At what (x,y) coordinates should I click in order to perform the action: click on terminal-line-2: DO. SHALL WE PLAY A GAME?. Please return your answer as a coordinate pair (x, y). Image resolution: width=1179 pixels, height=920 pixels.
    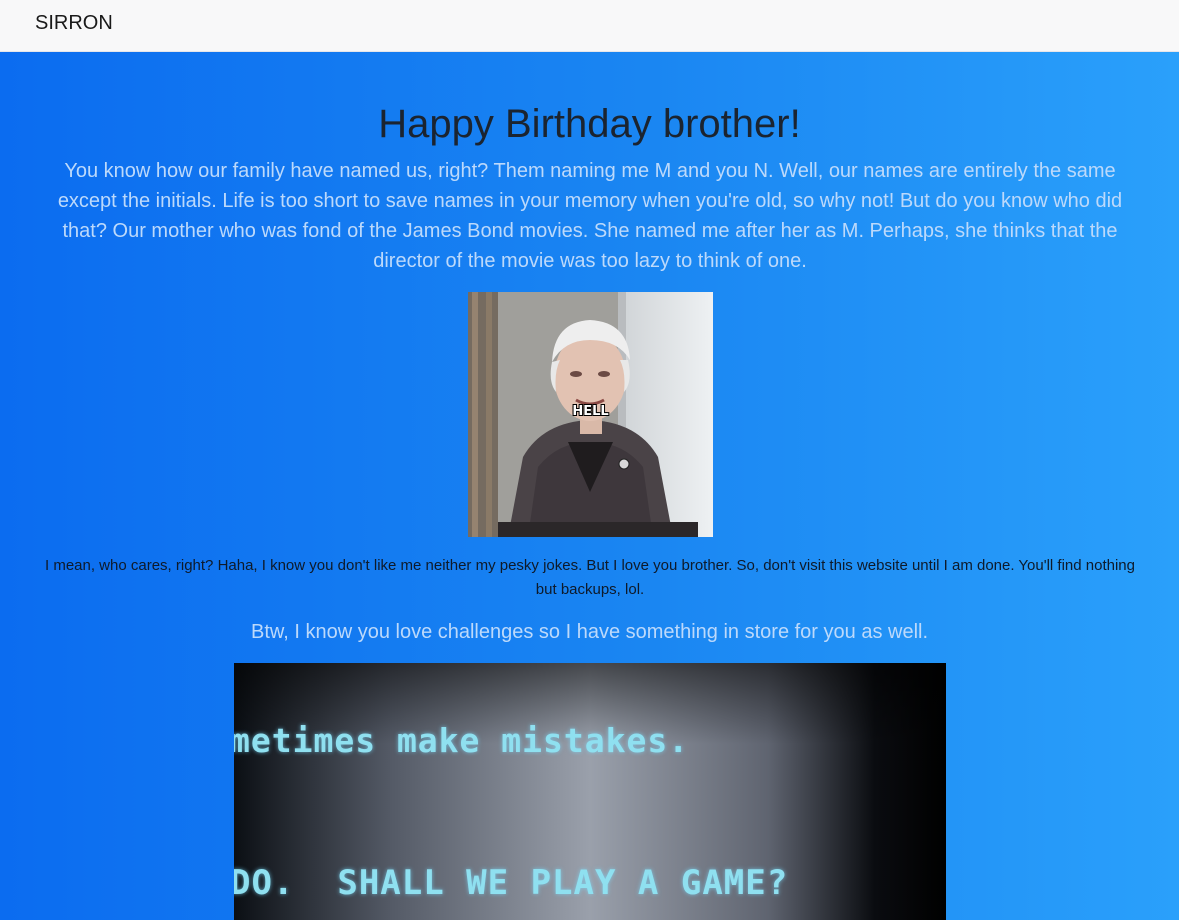
    Looking at the image, I should click on (511, 883).